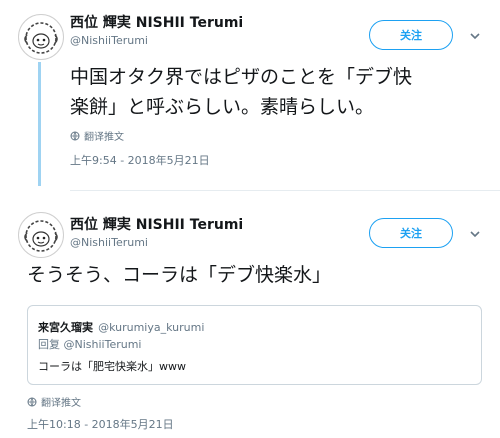 Image resolution: width=500 pixels, height=438 pixels. What do you see at coordinates (90, 344) in the screenshot?
I see `quoted-reply-to: 回复 @NishiiTerumi` at bounding box center [90, 344].